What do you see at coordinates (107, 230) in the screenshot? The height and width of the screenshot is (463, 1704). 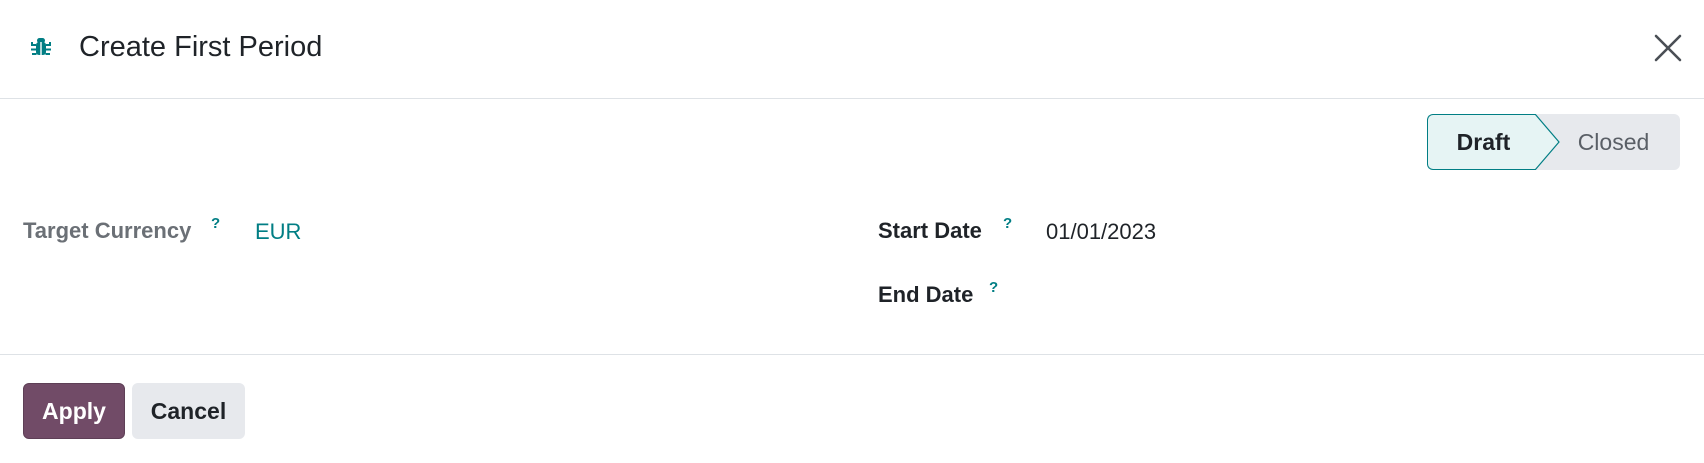 I see `target-currency-label: Target Currency` at bounding box center [107, 230].